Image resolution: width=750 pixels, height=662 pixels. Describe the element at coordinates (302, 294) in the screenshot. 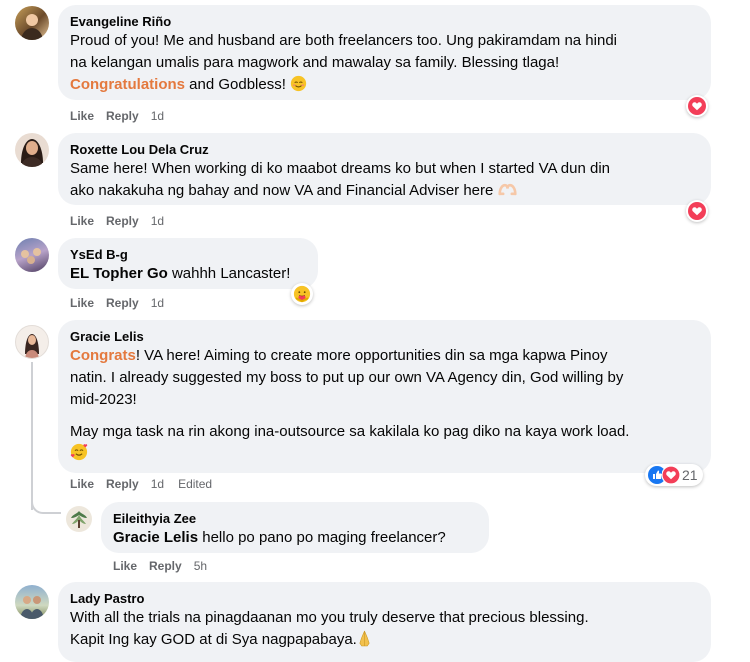

I see `care-reaction-icon` at that location.